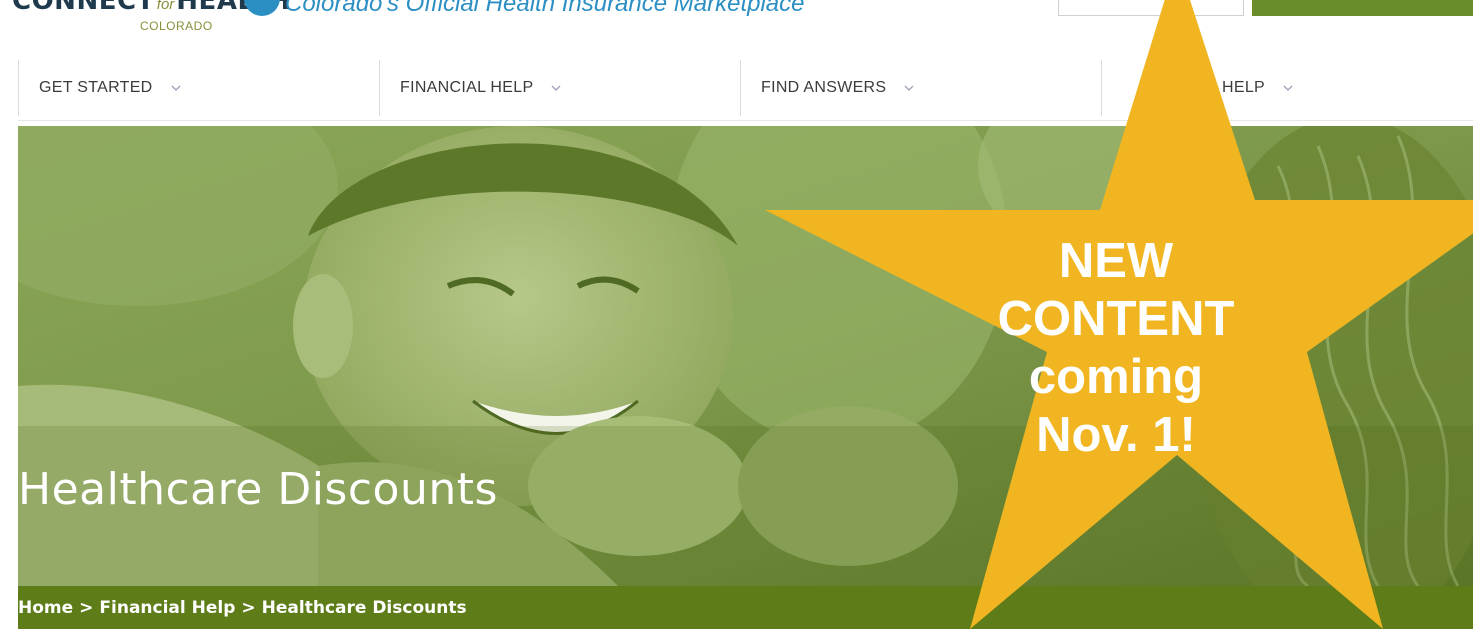  I want to click on page-title: Healthcare Discounts, so click(258, 489).